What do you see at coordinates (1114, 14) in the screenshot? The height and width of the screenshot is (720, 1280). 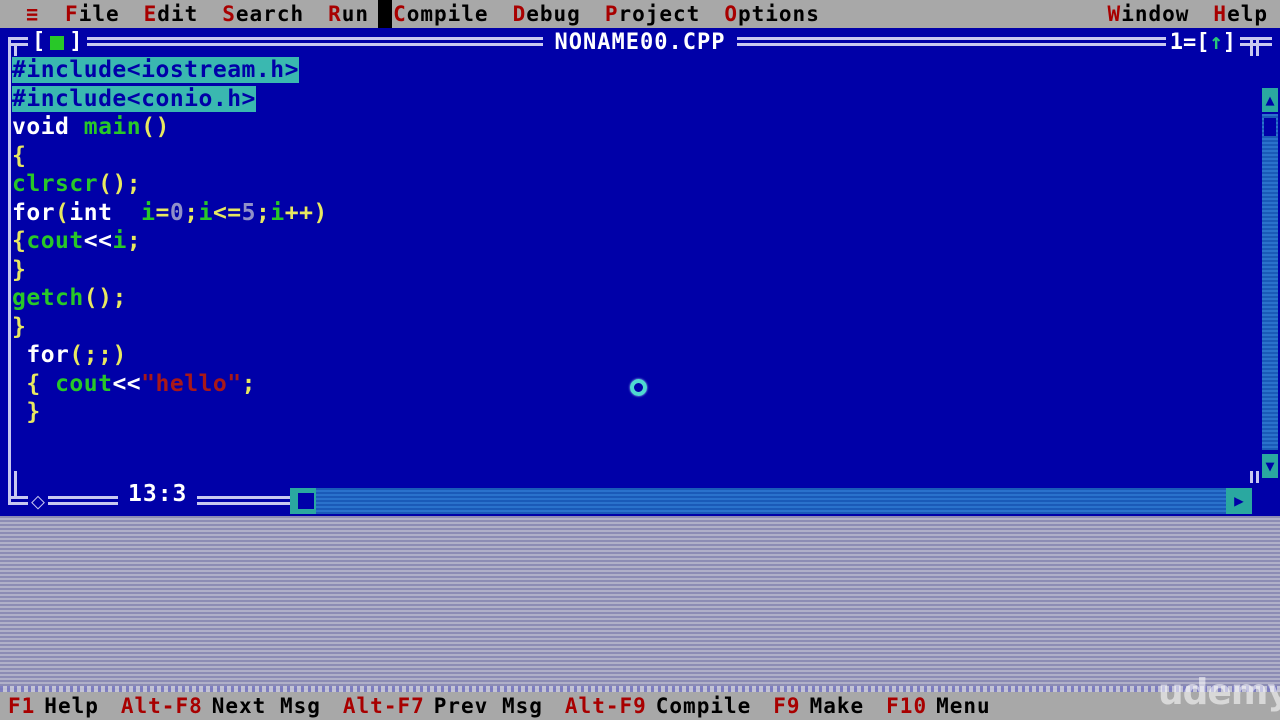 I see `menu-window-hotkey: W` at bounding box center [1114, 14].